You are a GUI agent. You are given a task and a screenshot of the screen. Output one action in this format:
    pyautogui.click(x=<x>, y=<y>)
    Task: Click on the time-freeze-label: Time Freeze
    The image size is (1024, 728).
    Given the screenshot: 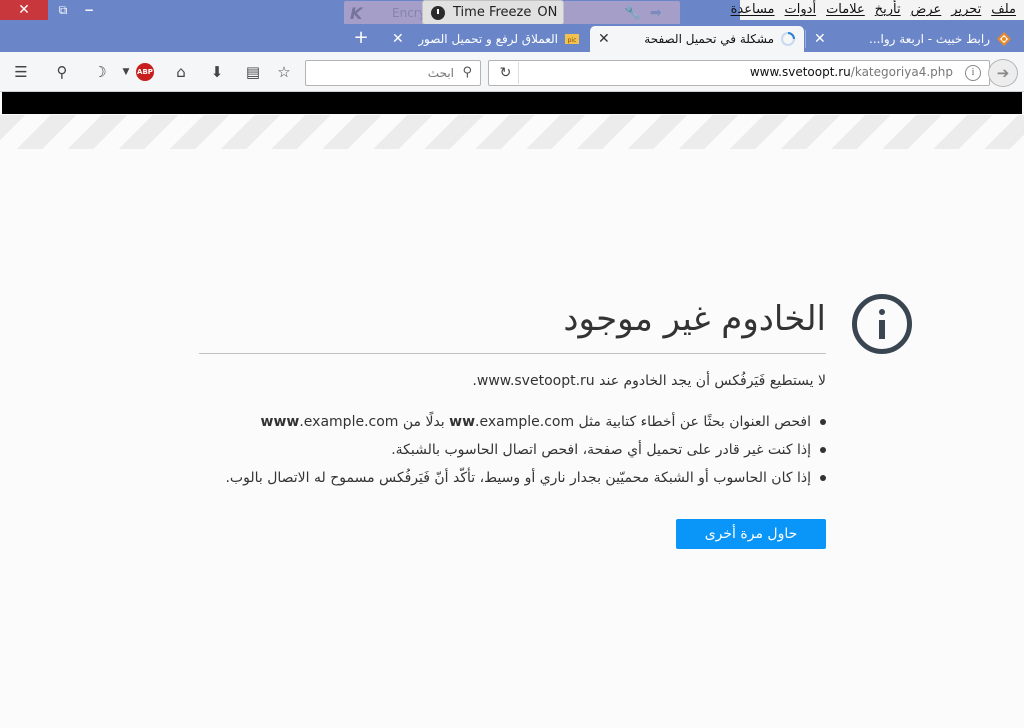 What is the action you would take?
    pyautogui.click(x=492, y=12)
    